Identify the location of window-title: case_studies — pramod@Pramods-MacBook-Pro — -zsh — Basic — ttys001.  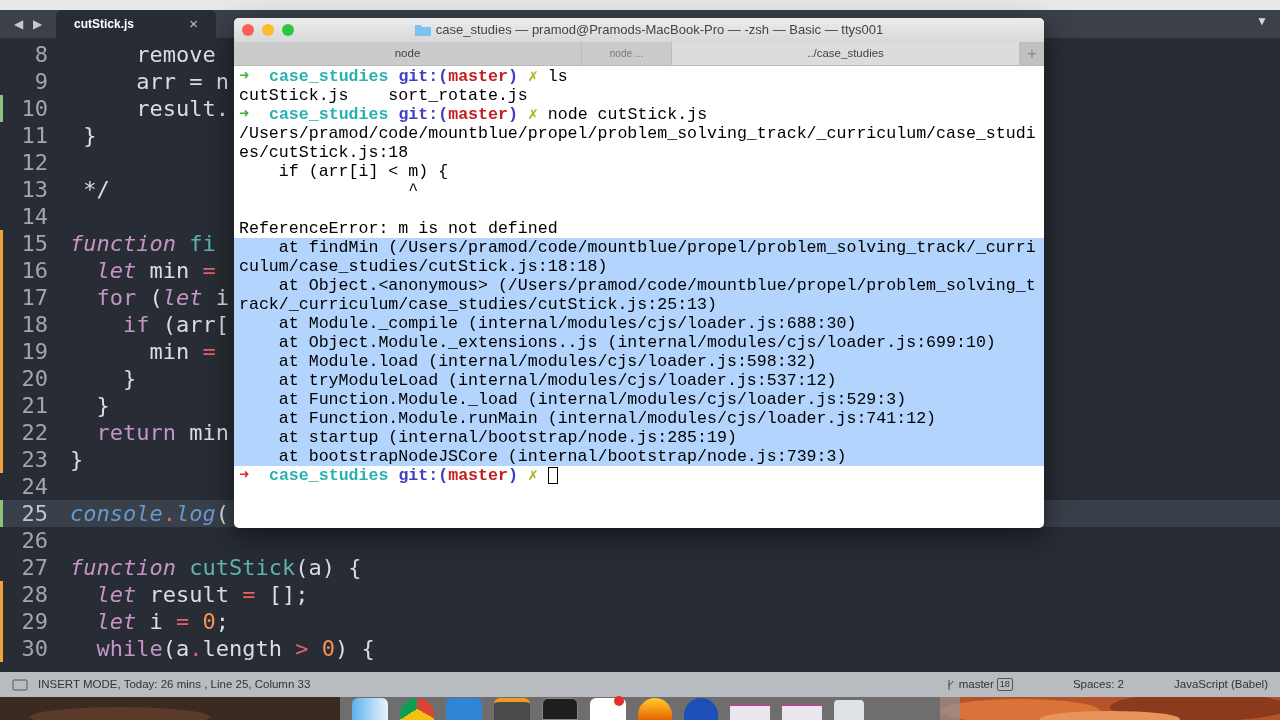
(659, 30).